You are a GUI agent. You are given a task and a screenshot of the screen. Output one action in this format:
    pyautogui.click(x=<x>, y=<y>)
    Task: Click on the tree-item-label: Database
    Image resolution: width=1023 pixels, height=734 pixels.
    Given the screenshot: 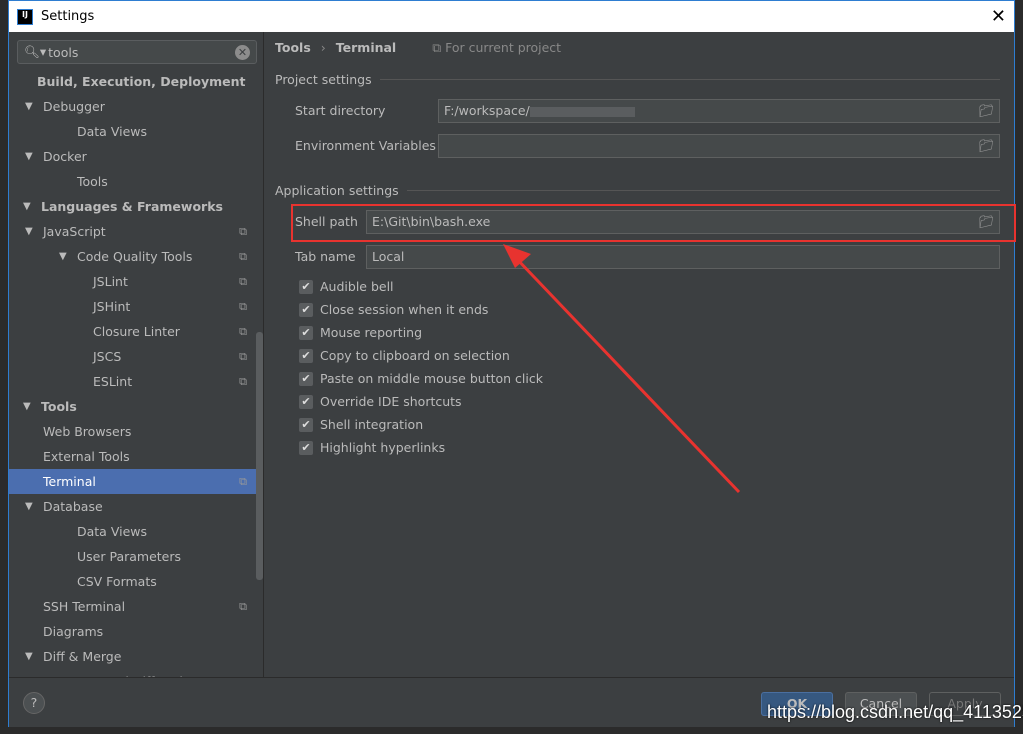 What is the action you would take?
    pyautogui.click(x=73, y=506)
    